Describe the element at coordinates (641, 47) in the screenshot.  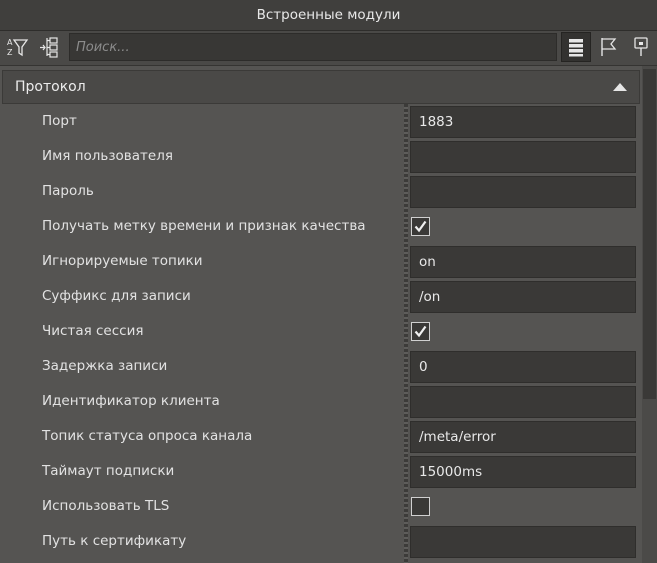
I see `pin-icon` at that location.